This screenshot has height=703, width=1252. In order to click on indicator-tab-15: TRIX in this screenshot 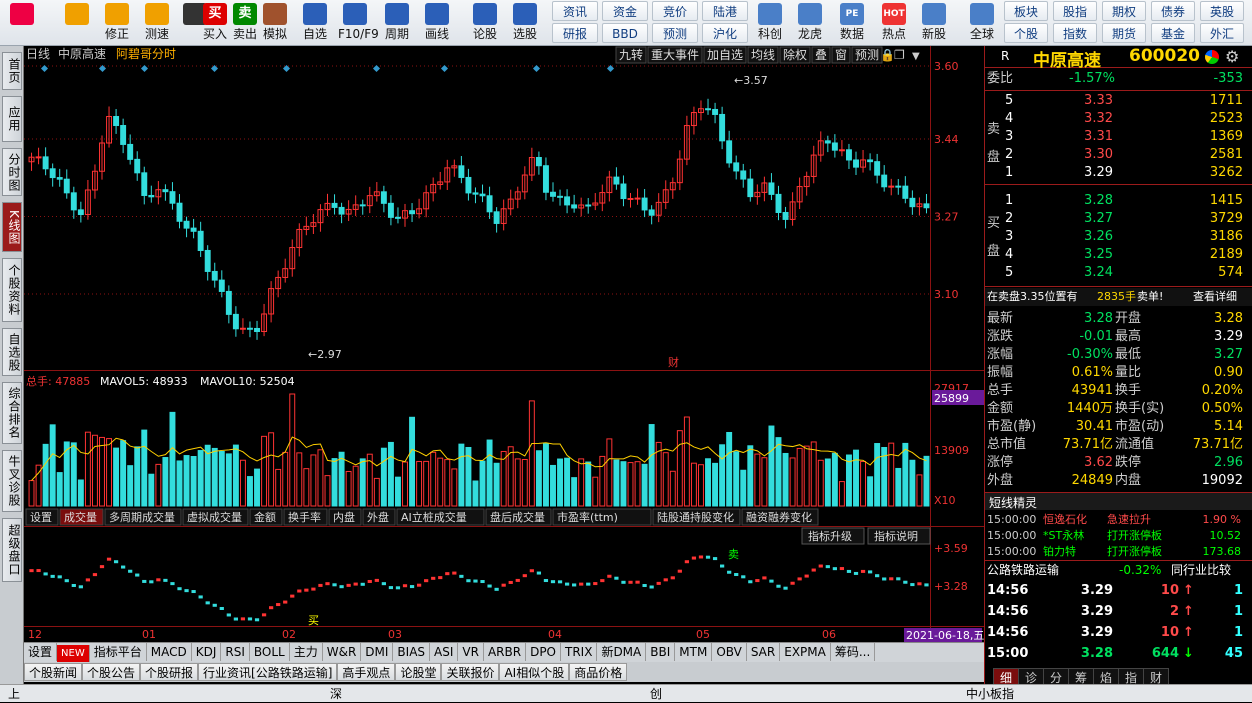, I will do `click(579, 652)`.